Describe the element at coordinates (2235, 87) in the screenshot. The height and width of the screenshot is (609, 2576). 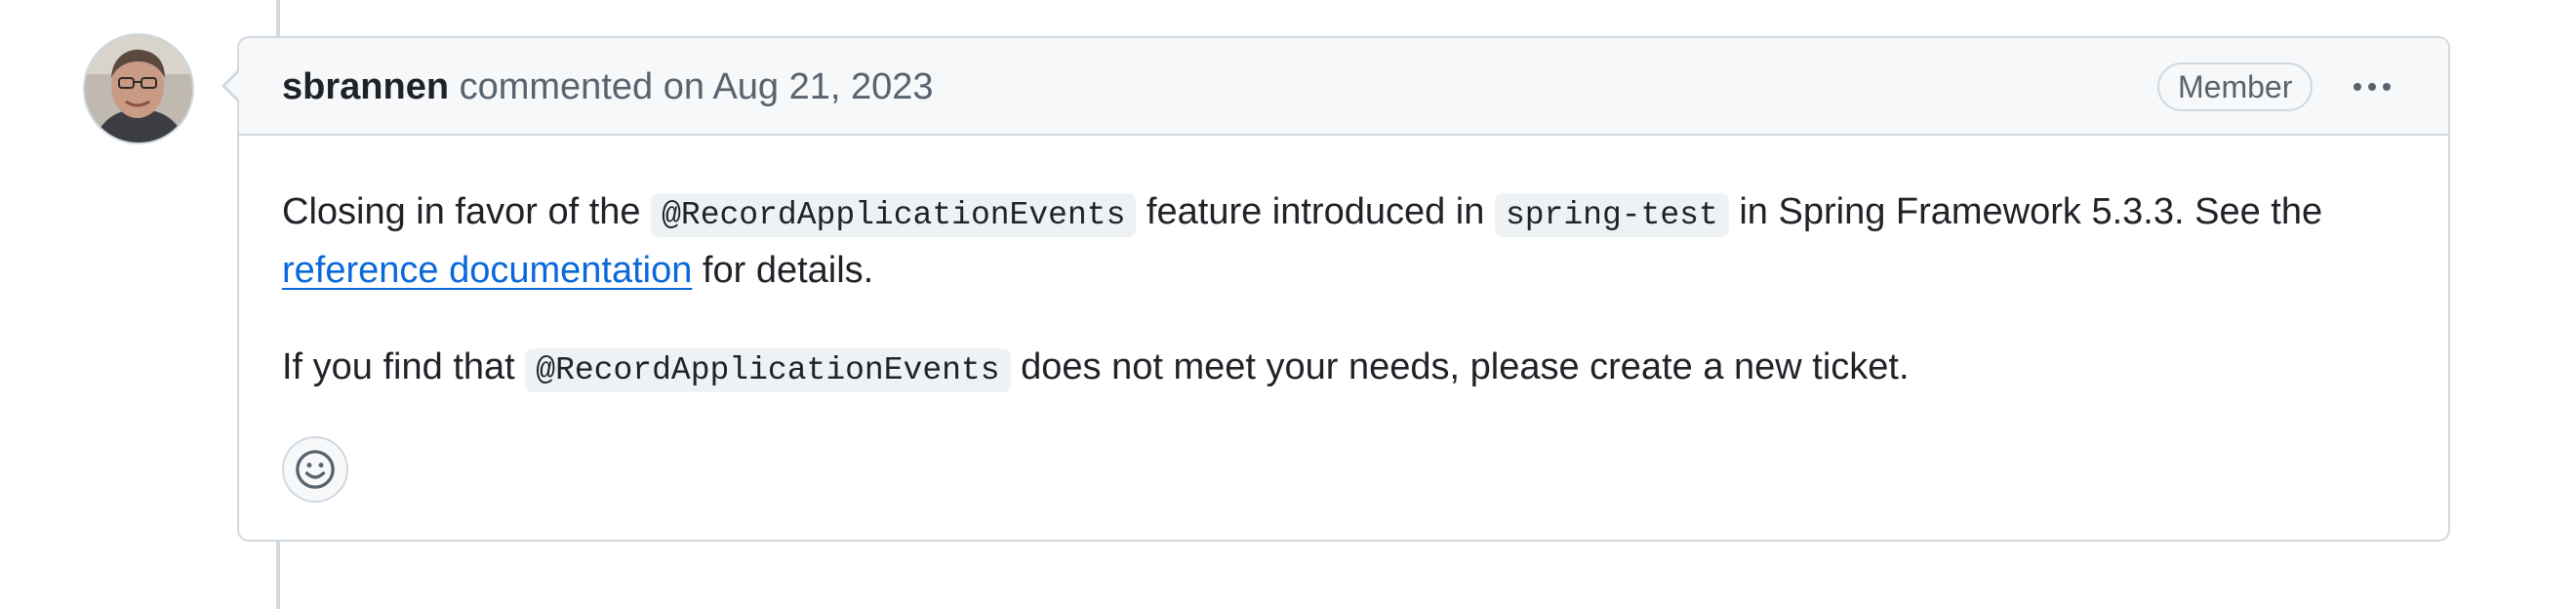
I see `member-badge: Member` at that location.